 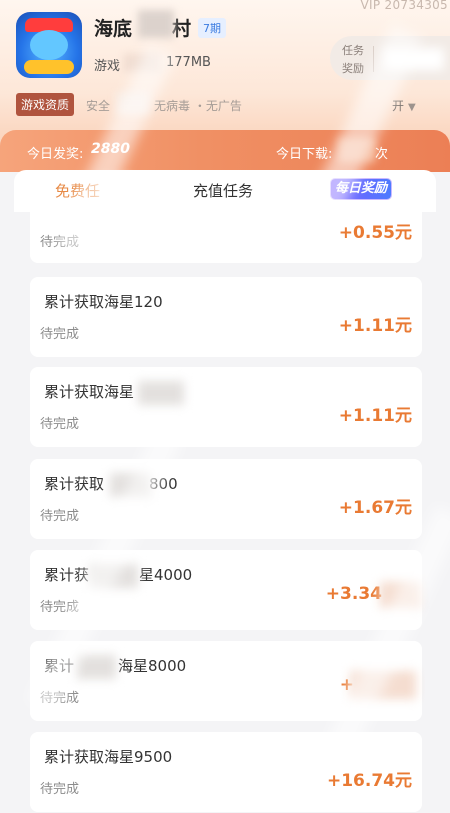 I want to click on task-amount: +1.67元, so click(x=375, y=508).